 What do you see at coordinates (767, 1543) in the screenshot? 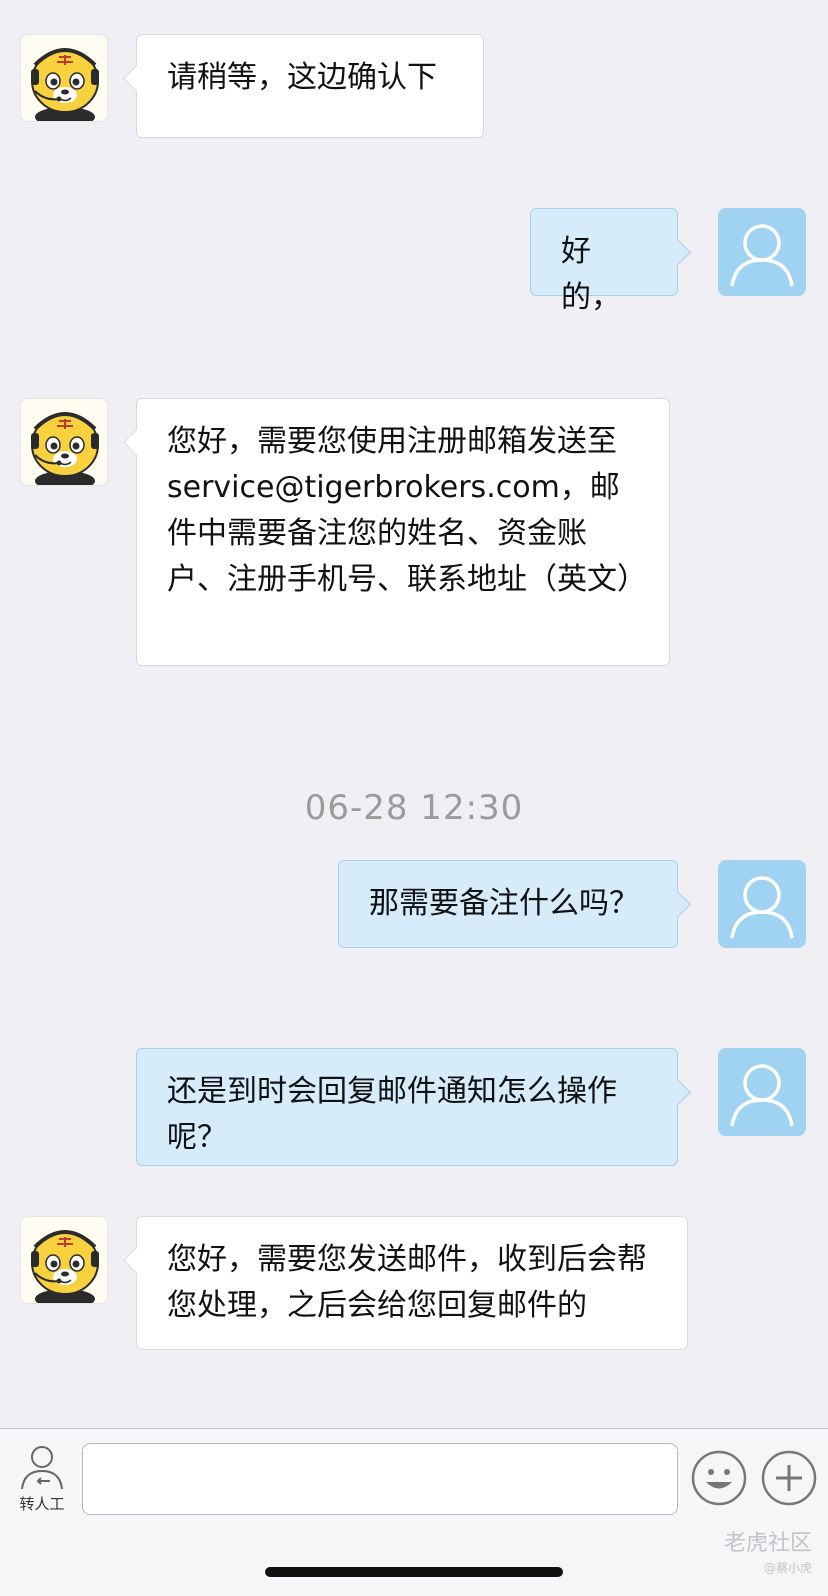
I see `watermark-brand: 老虎社区` at bounding box center [767, 1543].